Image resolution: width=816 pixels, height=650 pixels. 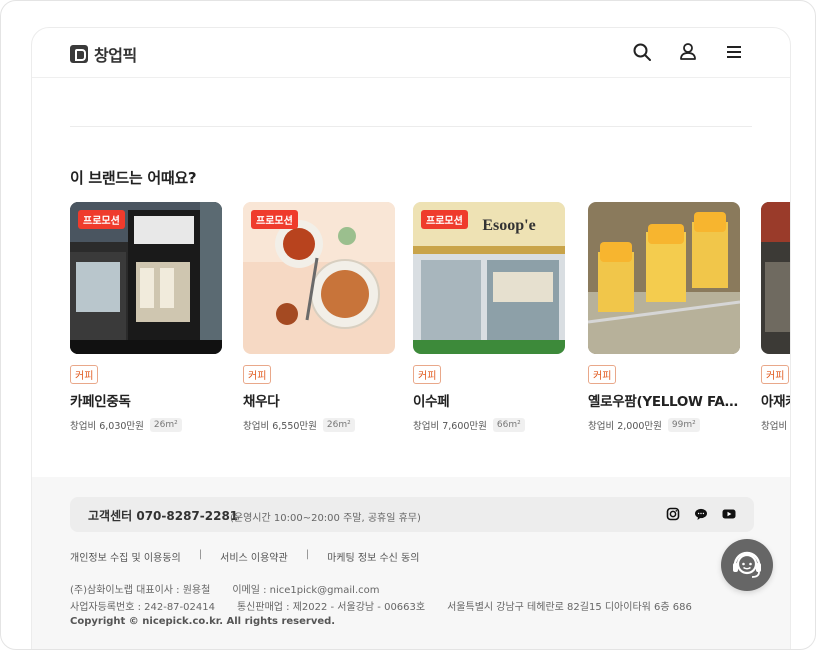 What do you see at coordinates (508, 425) in the screenshot?
I see `area-badge: 66m²` at bounding box center [508, 425].